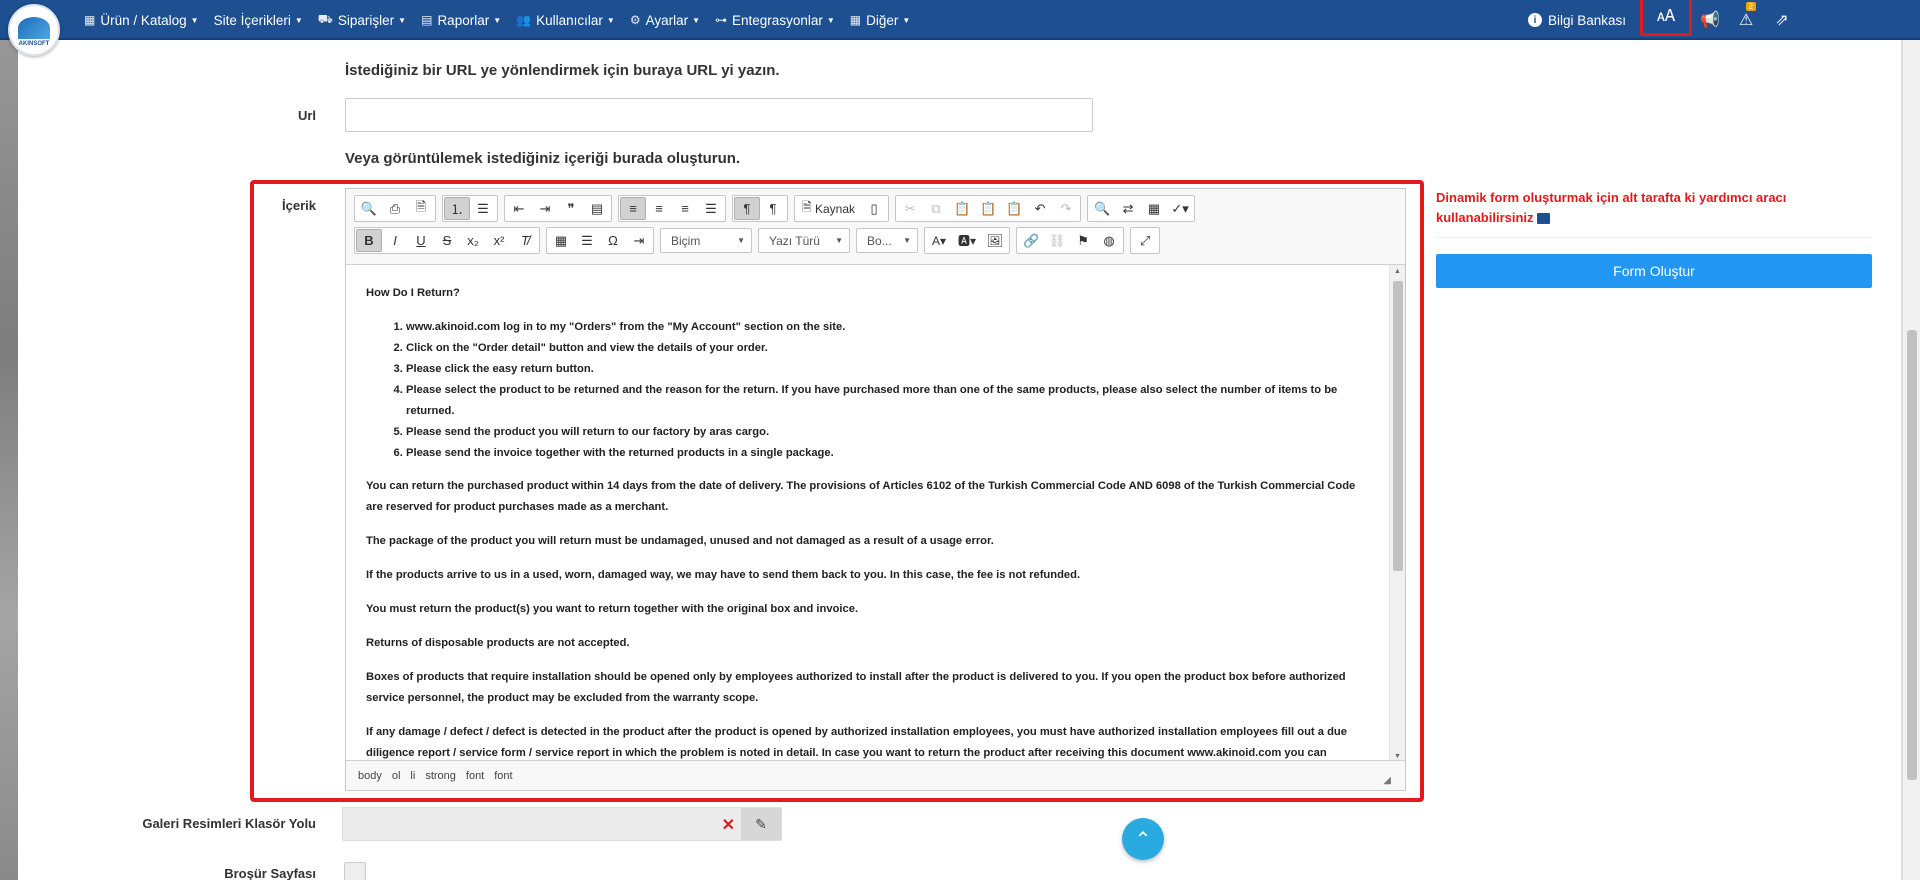  What do you see at coordinates (421, 208) in the screenshot?
I see `templates-button: 🗎` at bounding box center [421, 208].